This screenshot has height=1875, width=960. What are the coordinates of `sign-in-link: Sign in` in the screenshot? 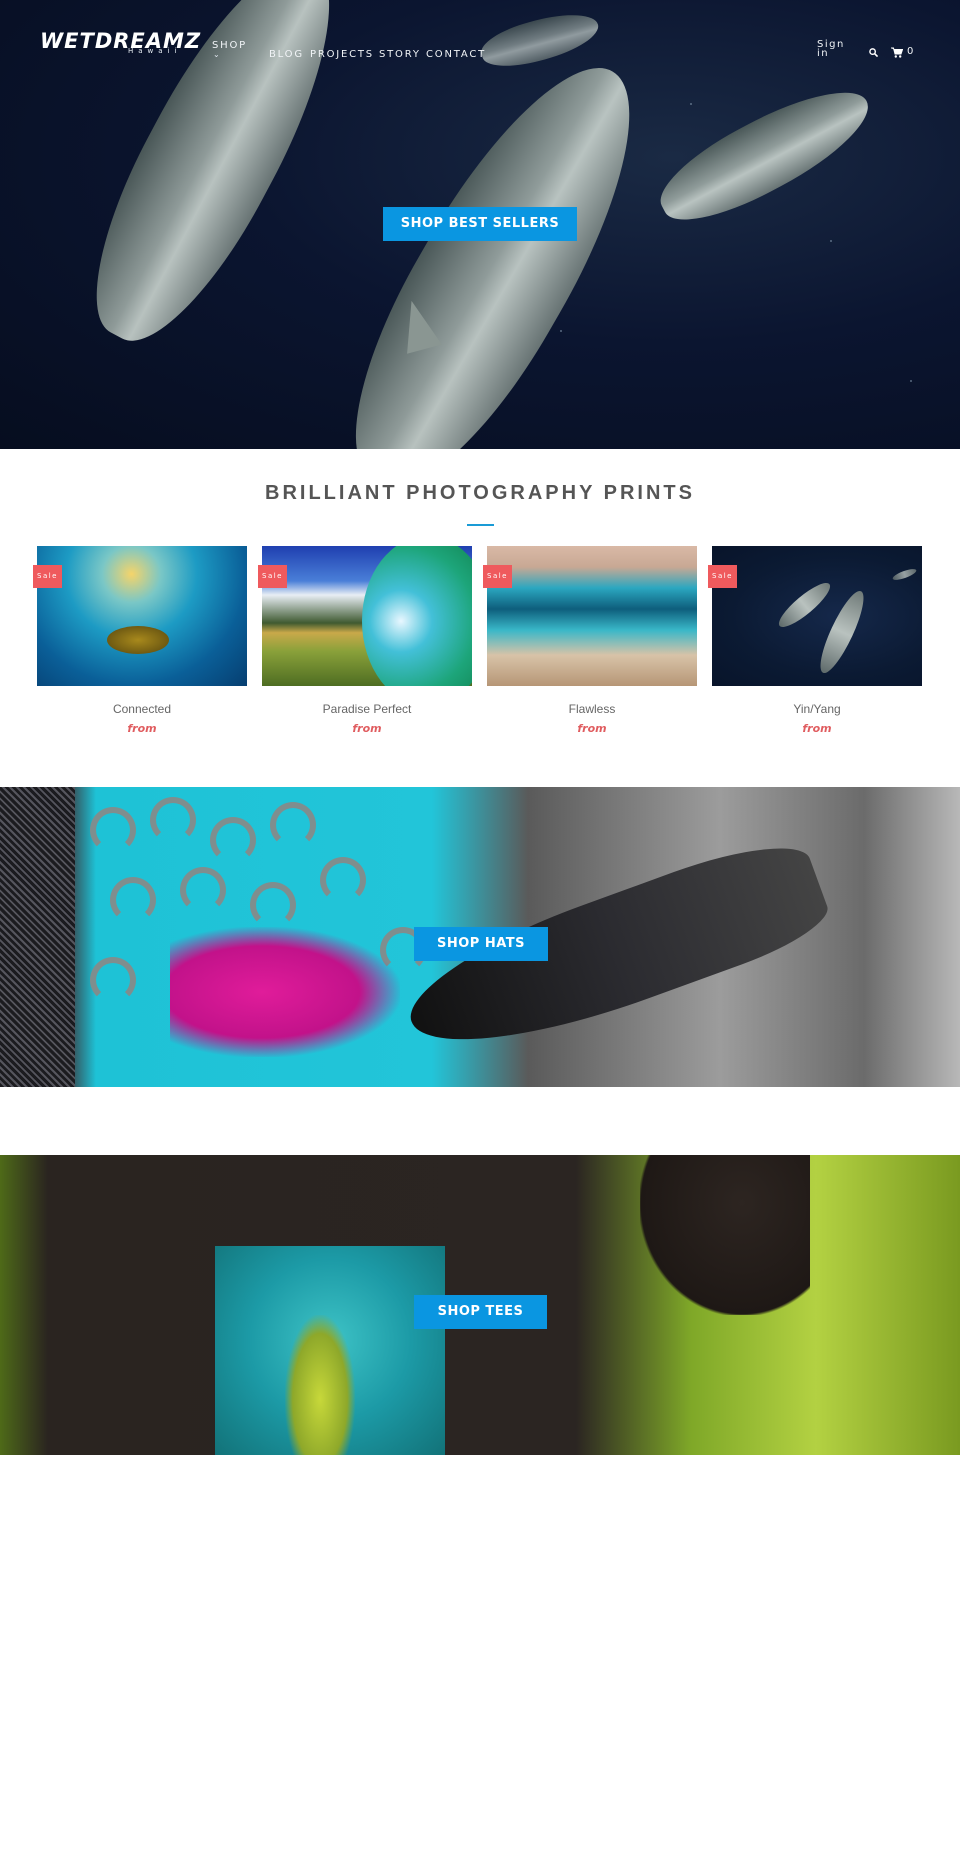 It's located at (834, 49).